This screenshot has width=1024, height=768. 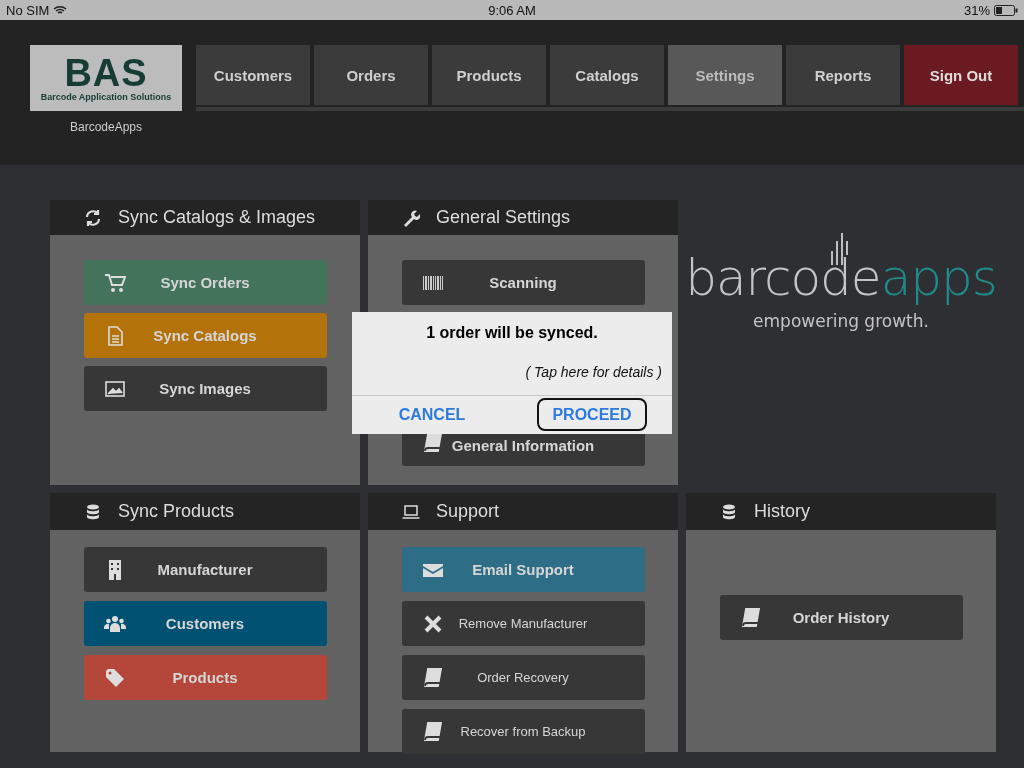 I want to click on battery-percent: 31%, so click(x=976, y=10).